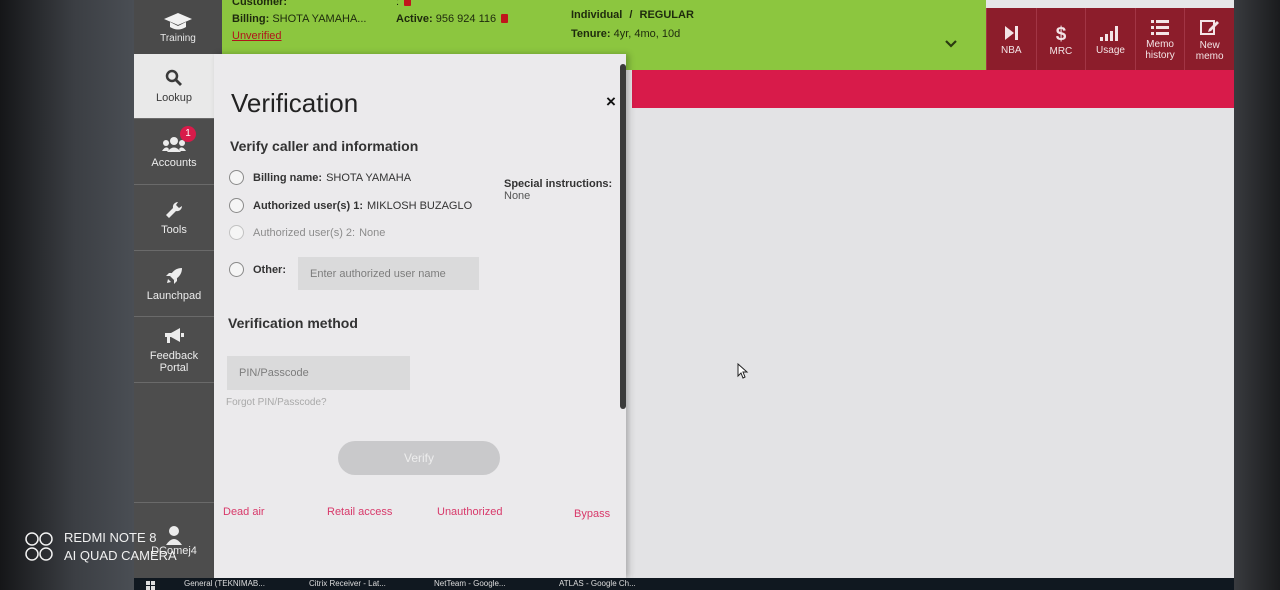 Image resolution: width=1280 pixels, height=590 pixels. Describe the element at coordinates (1160, 50) in the screenshot. I see `memo-history-label: Memo history` at that location.